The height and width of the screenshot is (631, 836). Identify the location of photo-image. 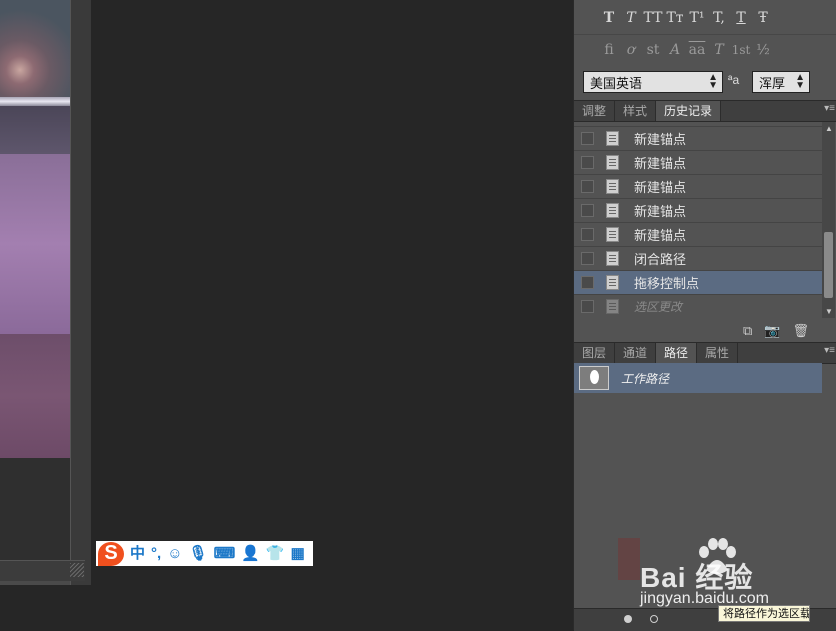
(35, 280).